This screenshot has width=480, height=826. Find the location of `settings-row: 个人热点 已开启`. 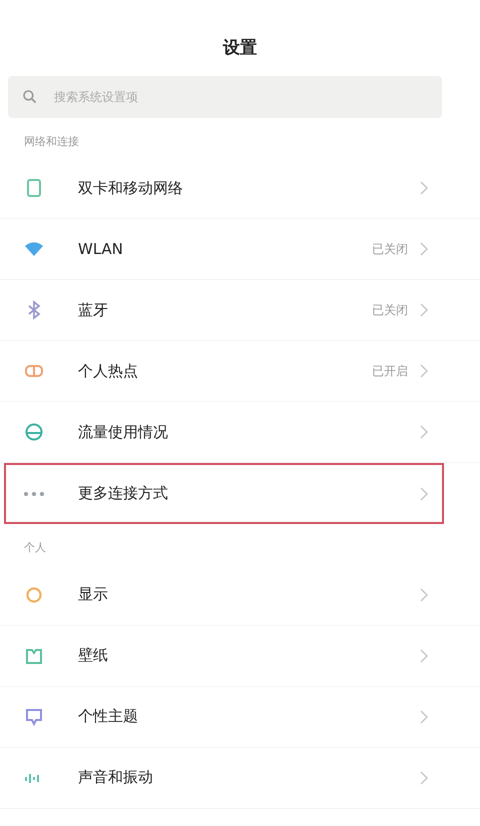

settings-row: 个人热点 已开启 is located at coordinates (240, 371).